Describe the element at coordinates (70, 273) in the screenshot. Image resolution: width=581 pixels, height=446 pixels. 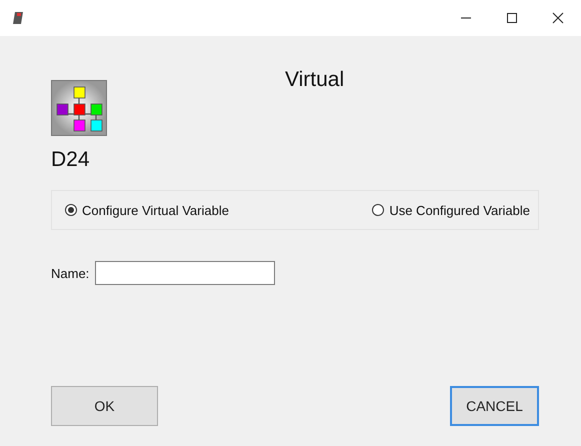
I see `name-label: Name:` at that location.